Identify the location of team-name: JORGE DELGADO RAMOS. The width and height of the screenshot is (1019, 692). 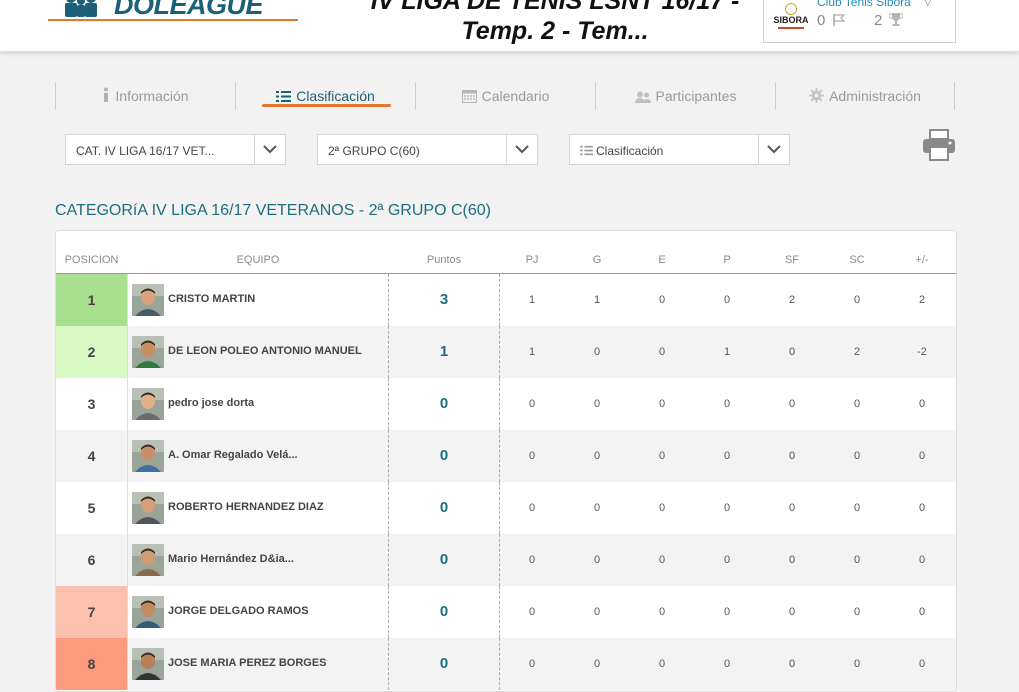
(238, 611).